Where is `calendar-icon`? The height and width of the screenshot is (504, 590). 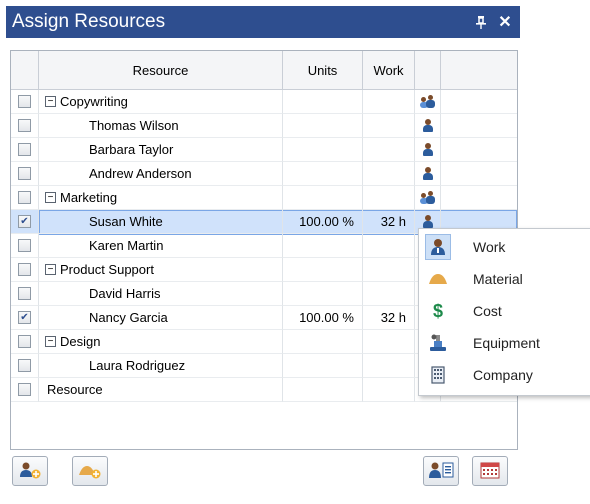 calendar-icon is located at coordinates (490, 471).